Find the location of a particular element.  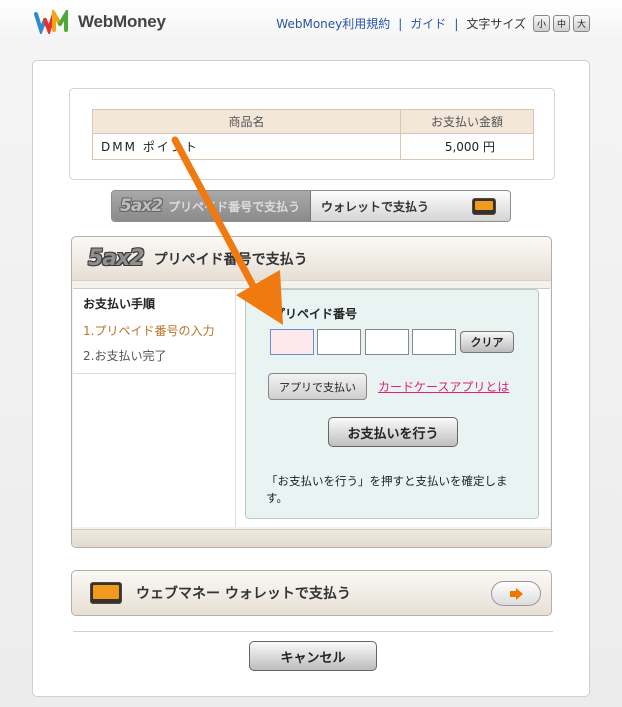

prepaid-panel-title: プリペイド番号で支払う is located at coordinates (230, 259).